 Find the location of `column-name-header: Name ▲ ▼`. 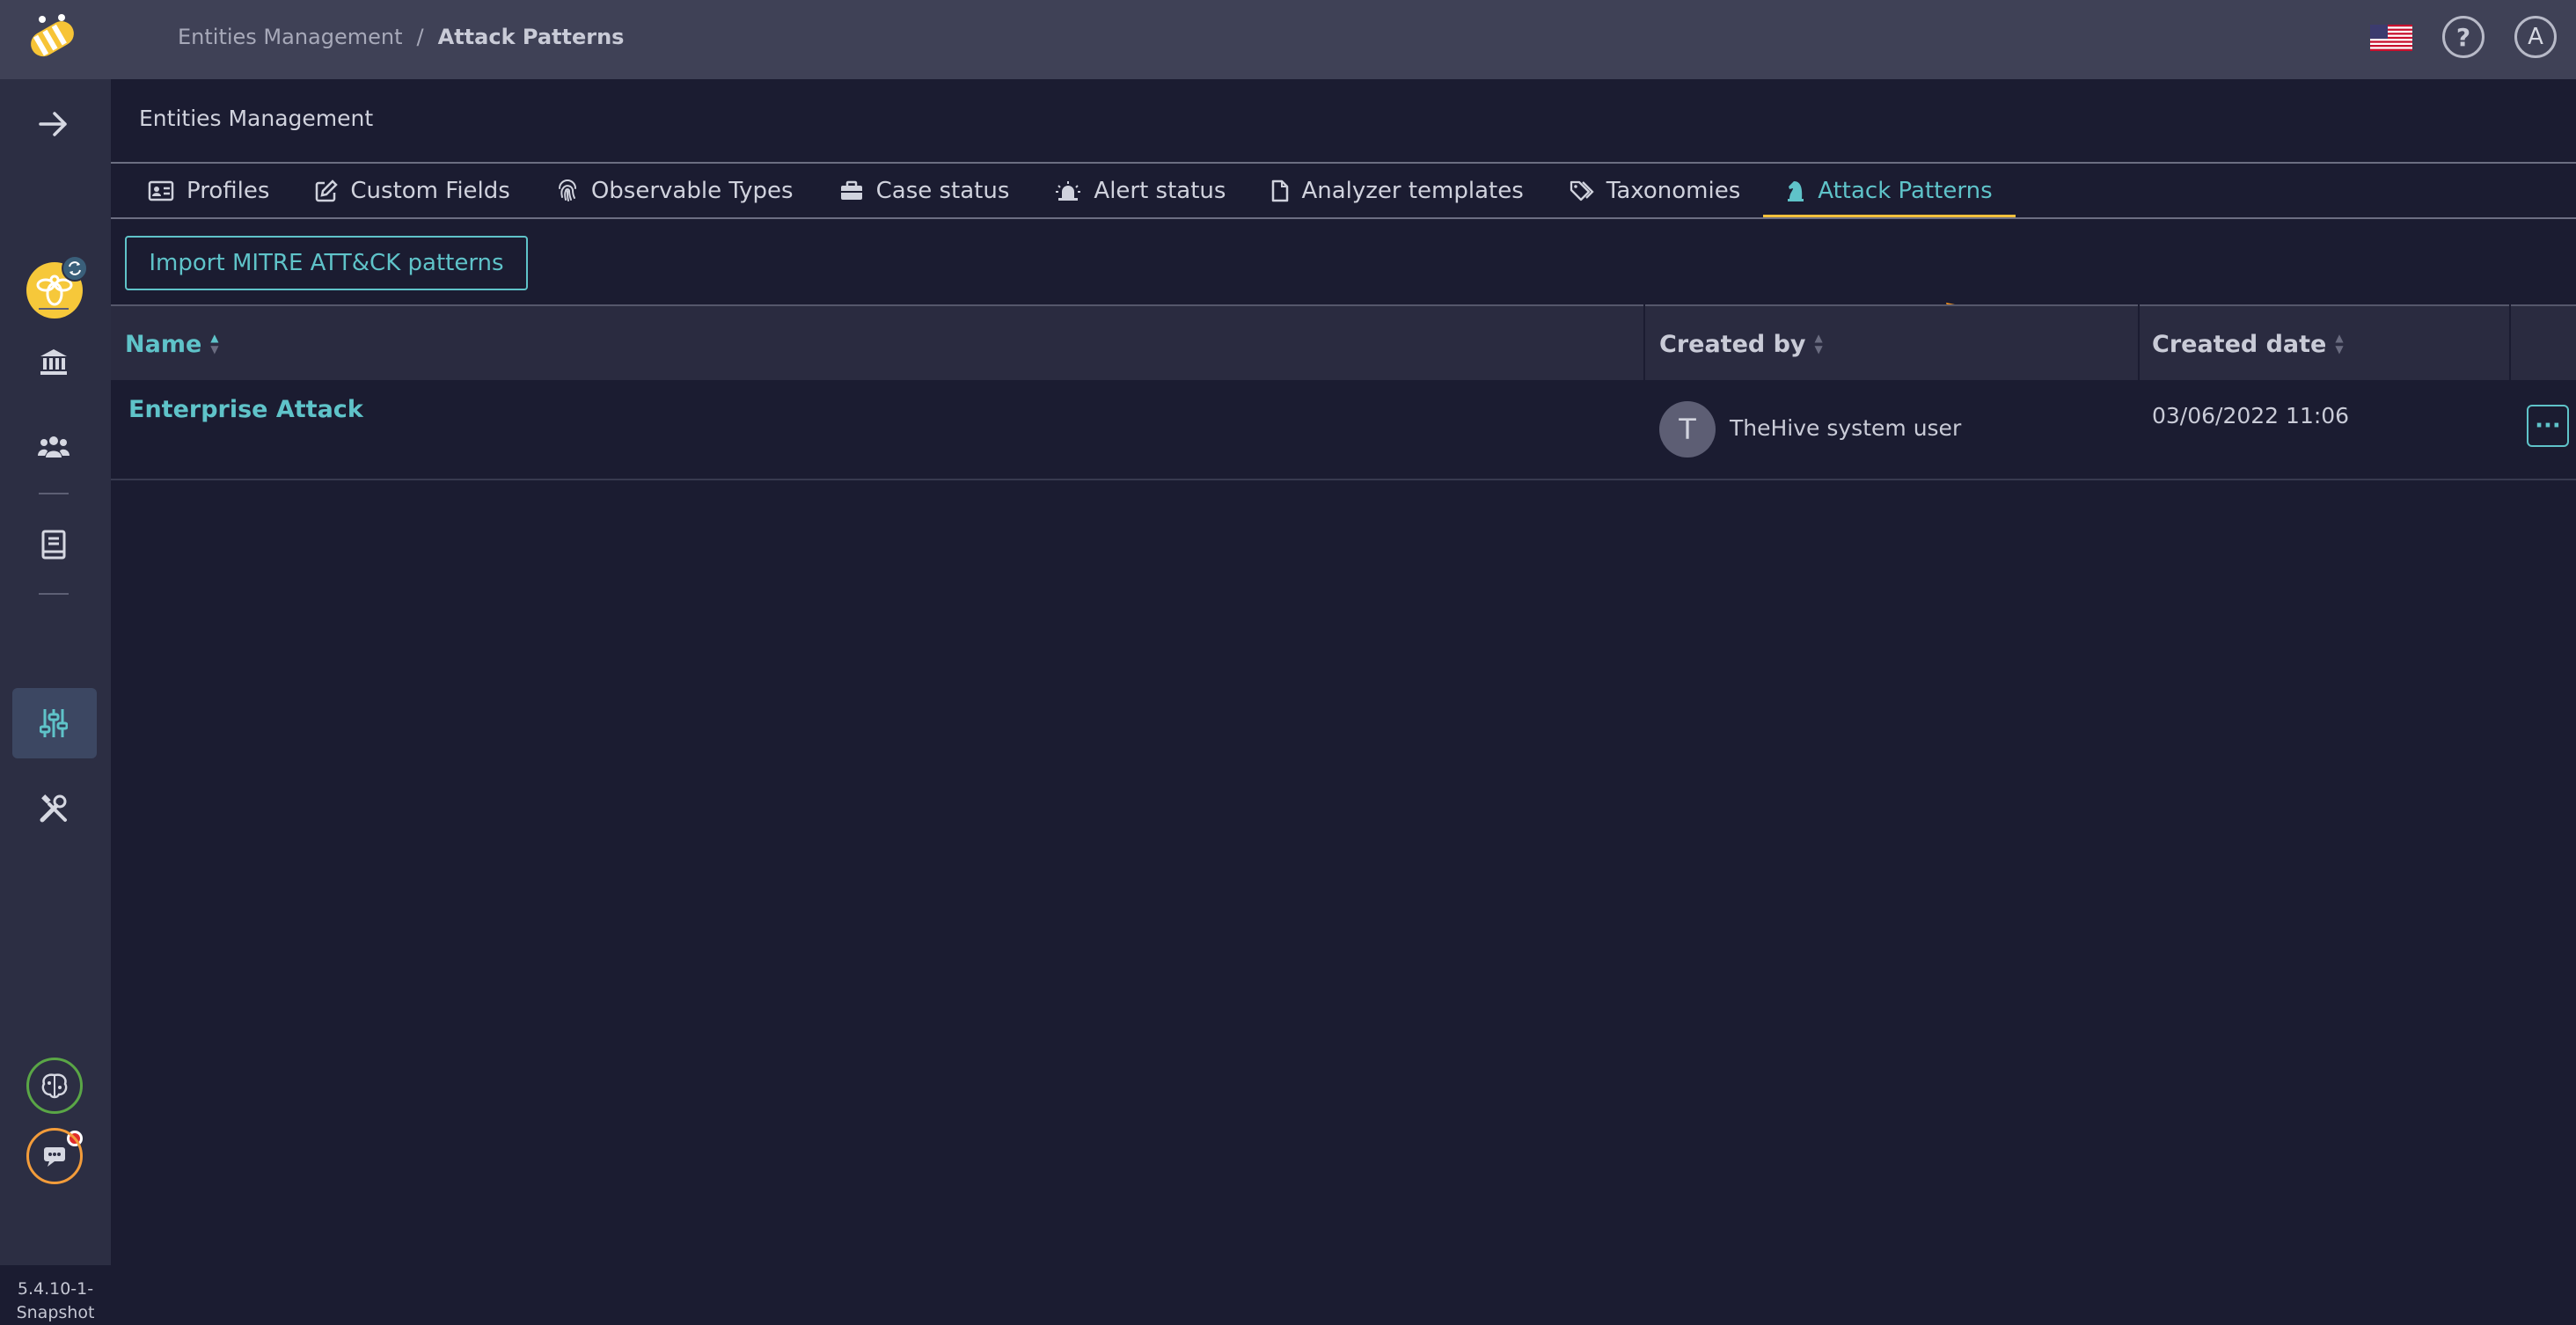

column-name-header: Name ▲ ▼ is located at coordinates (172, 344).